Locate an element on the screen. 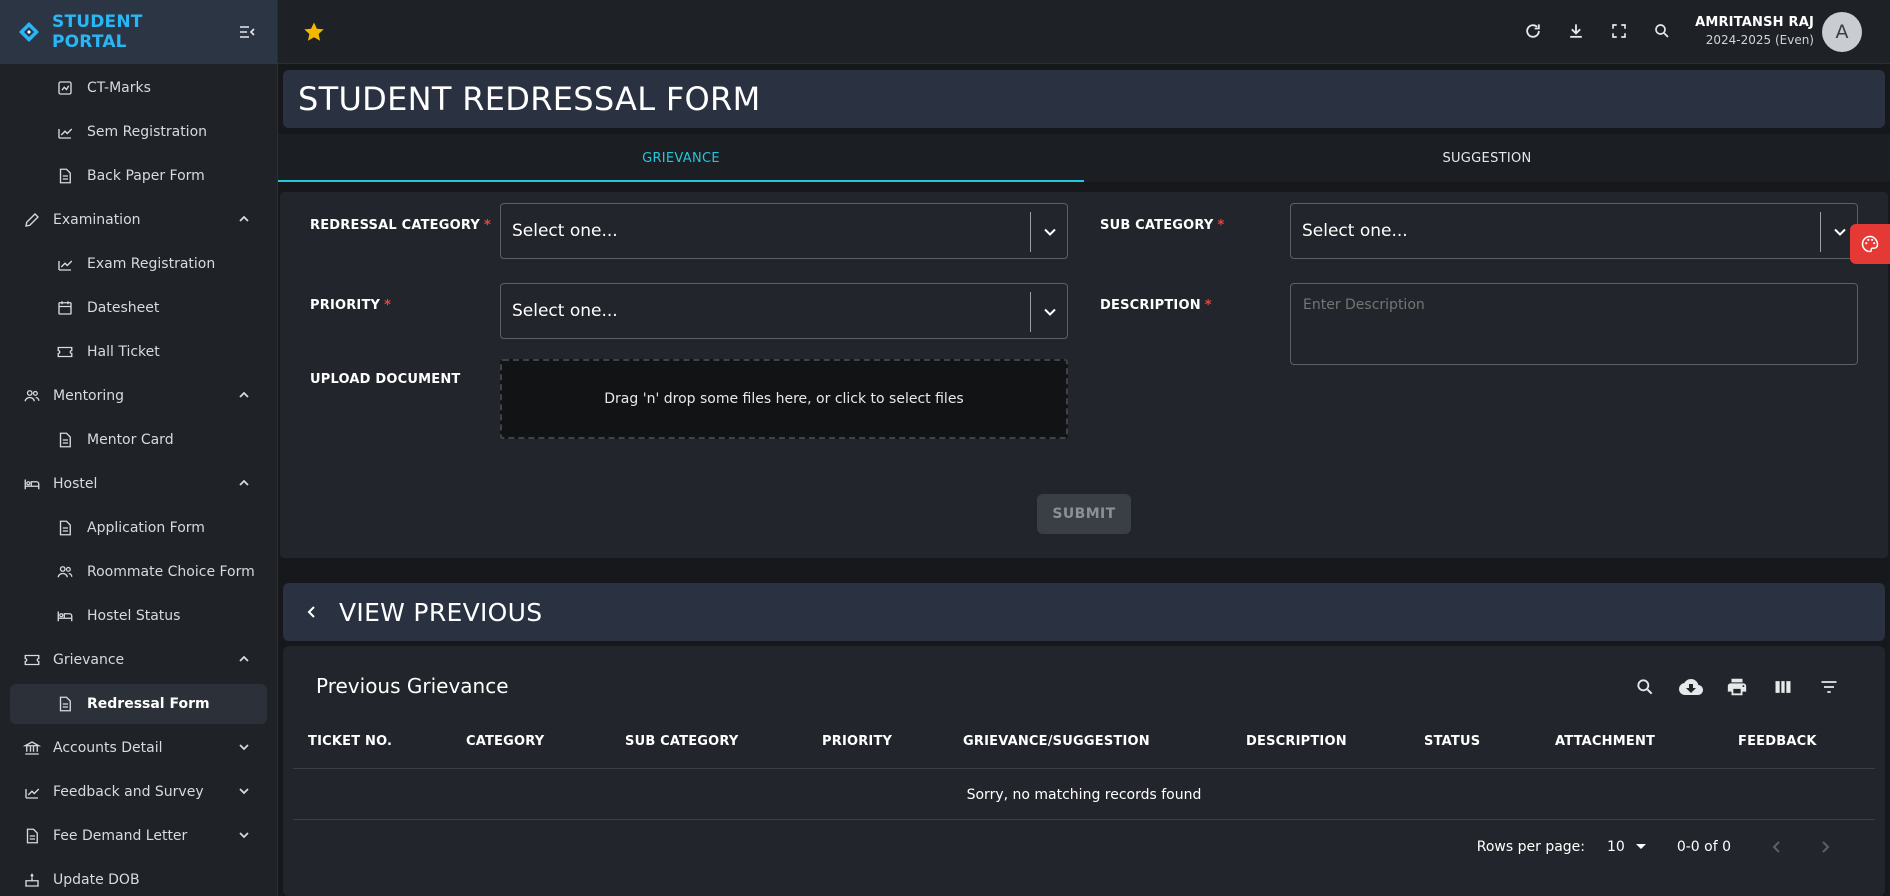 The image size is (1890, 896). column-grievance-suggestion: GRIEVANCE/SUGGESTION is located at coordinates (1056, 741).